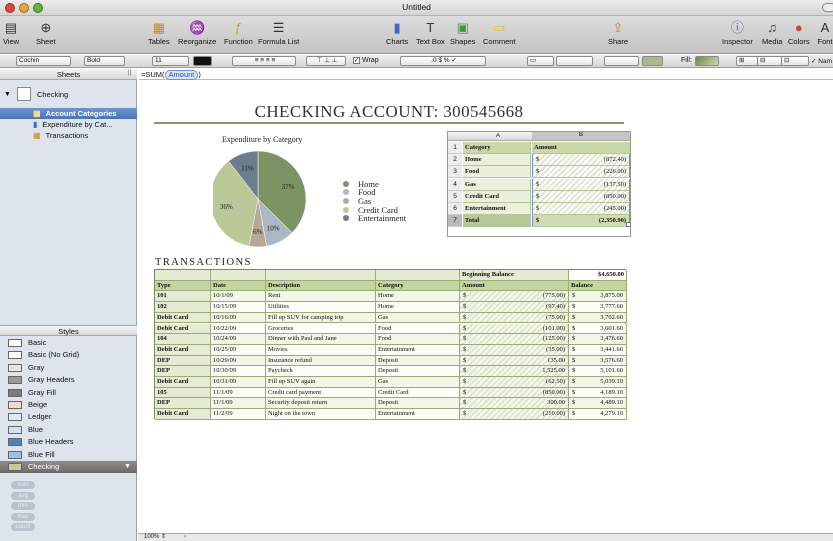  What do you see at coordinates (499, 32) in the screenshot?
I see `toolbar-comment-button: ▭ Comment` at bounding box center [499, 32].